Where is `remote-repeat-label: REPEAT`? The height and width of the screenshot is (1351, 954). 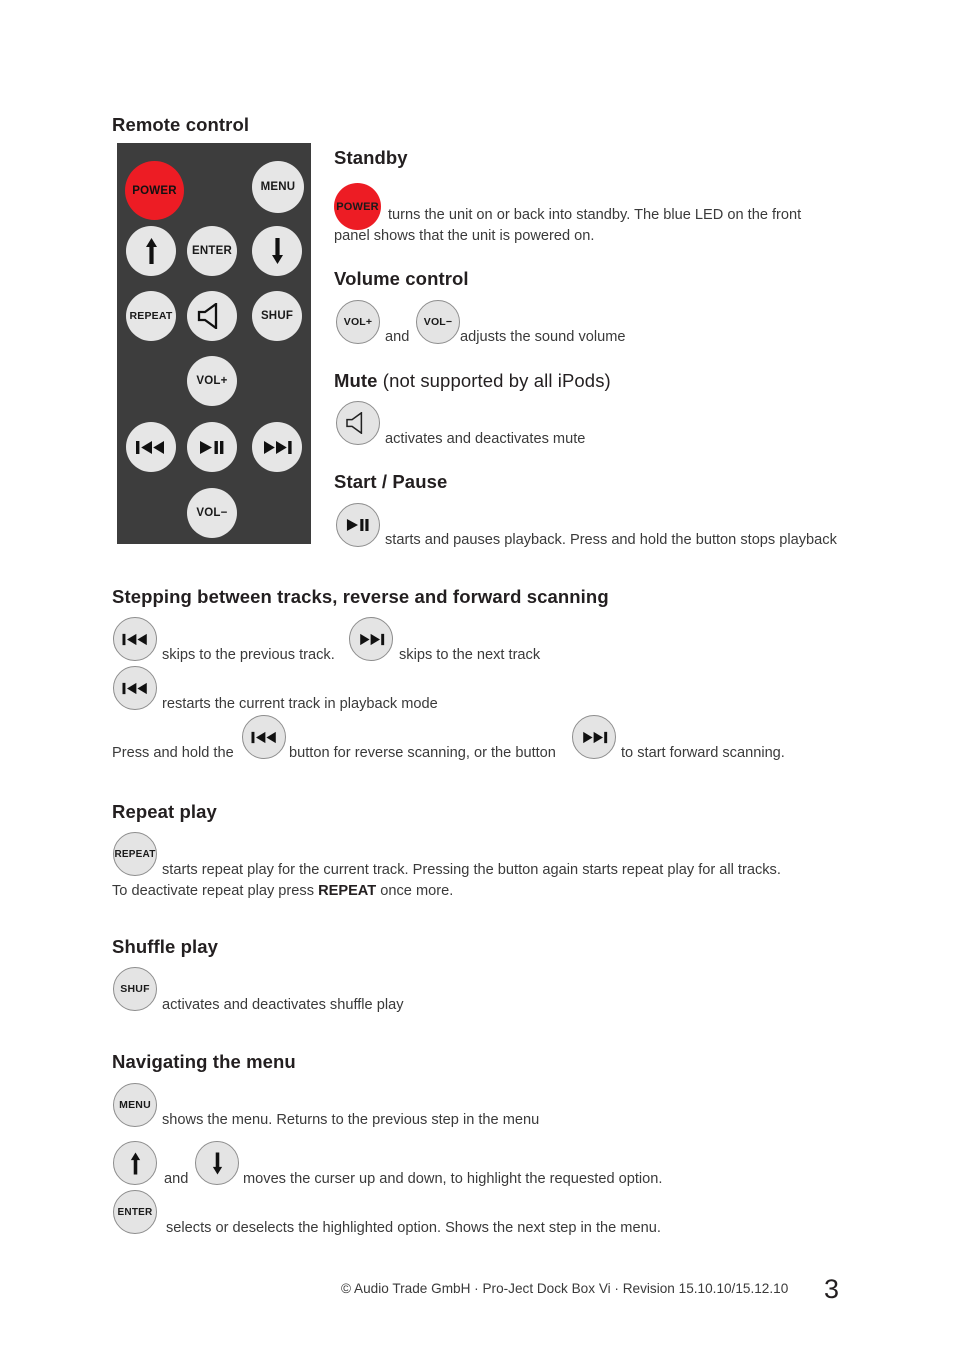 remote-repeat-label: REPEAT is located at coordinates (151, 316).